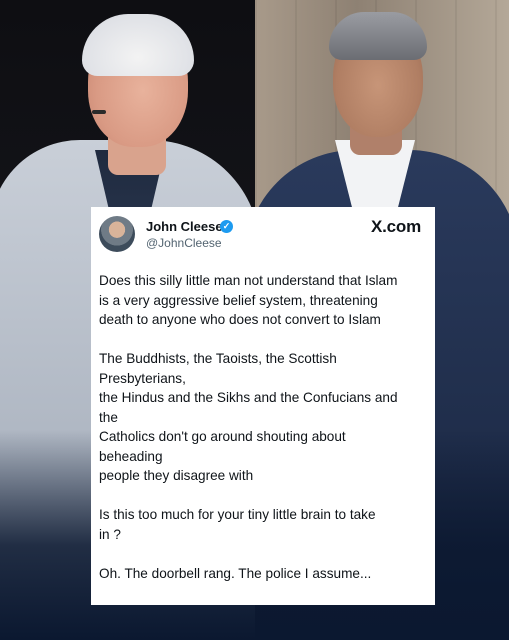  Describe the element at coordinates (117, 234) in the screenshot. I see `avatar` at that location.